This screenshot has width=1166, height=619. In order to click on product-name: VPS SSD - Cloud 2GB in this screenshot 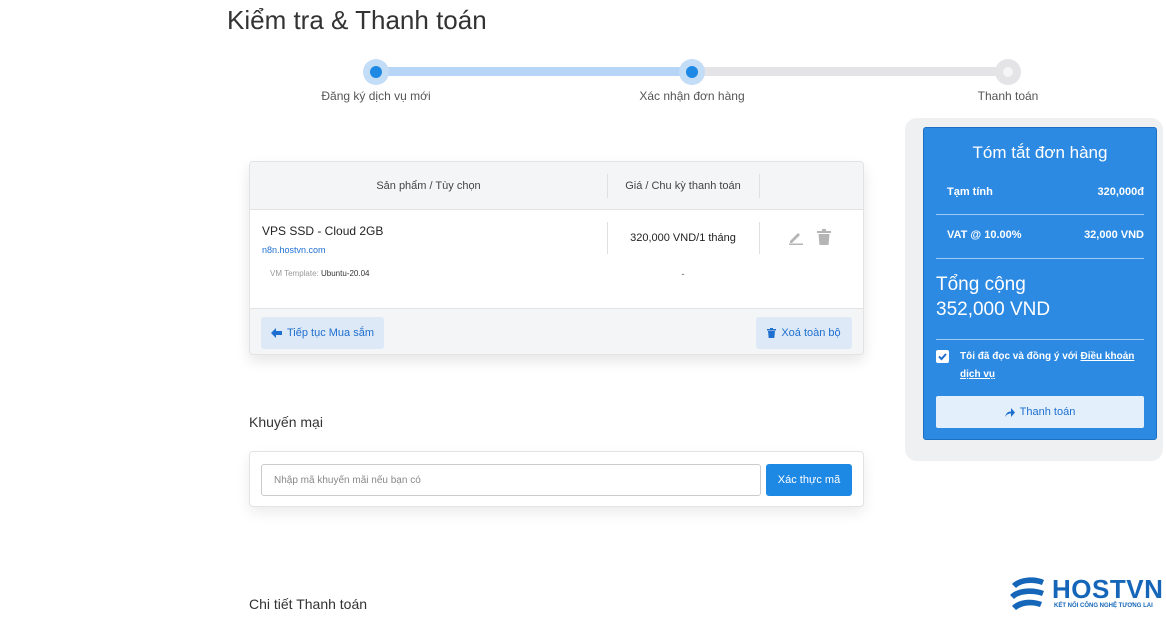, I will do `click(323, 231)`.